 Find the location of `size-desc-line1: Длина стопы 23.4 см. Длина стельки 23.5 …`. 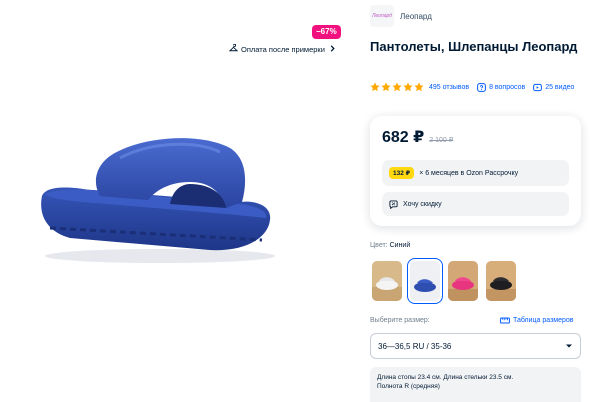

size-desc-line1: Длина стопы 23.4 см. Длина стельки 23.5 … is located at coordinates (445, 377).